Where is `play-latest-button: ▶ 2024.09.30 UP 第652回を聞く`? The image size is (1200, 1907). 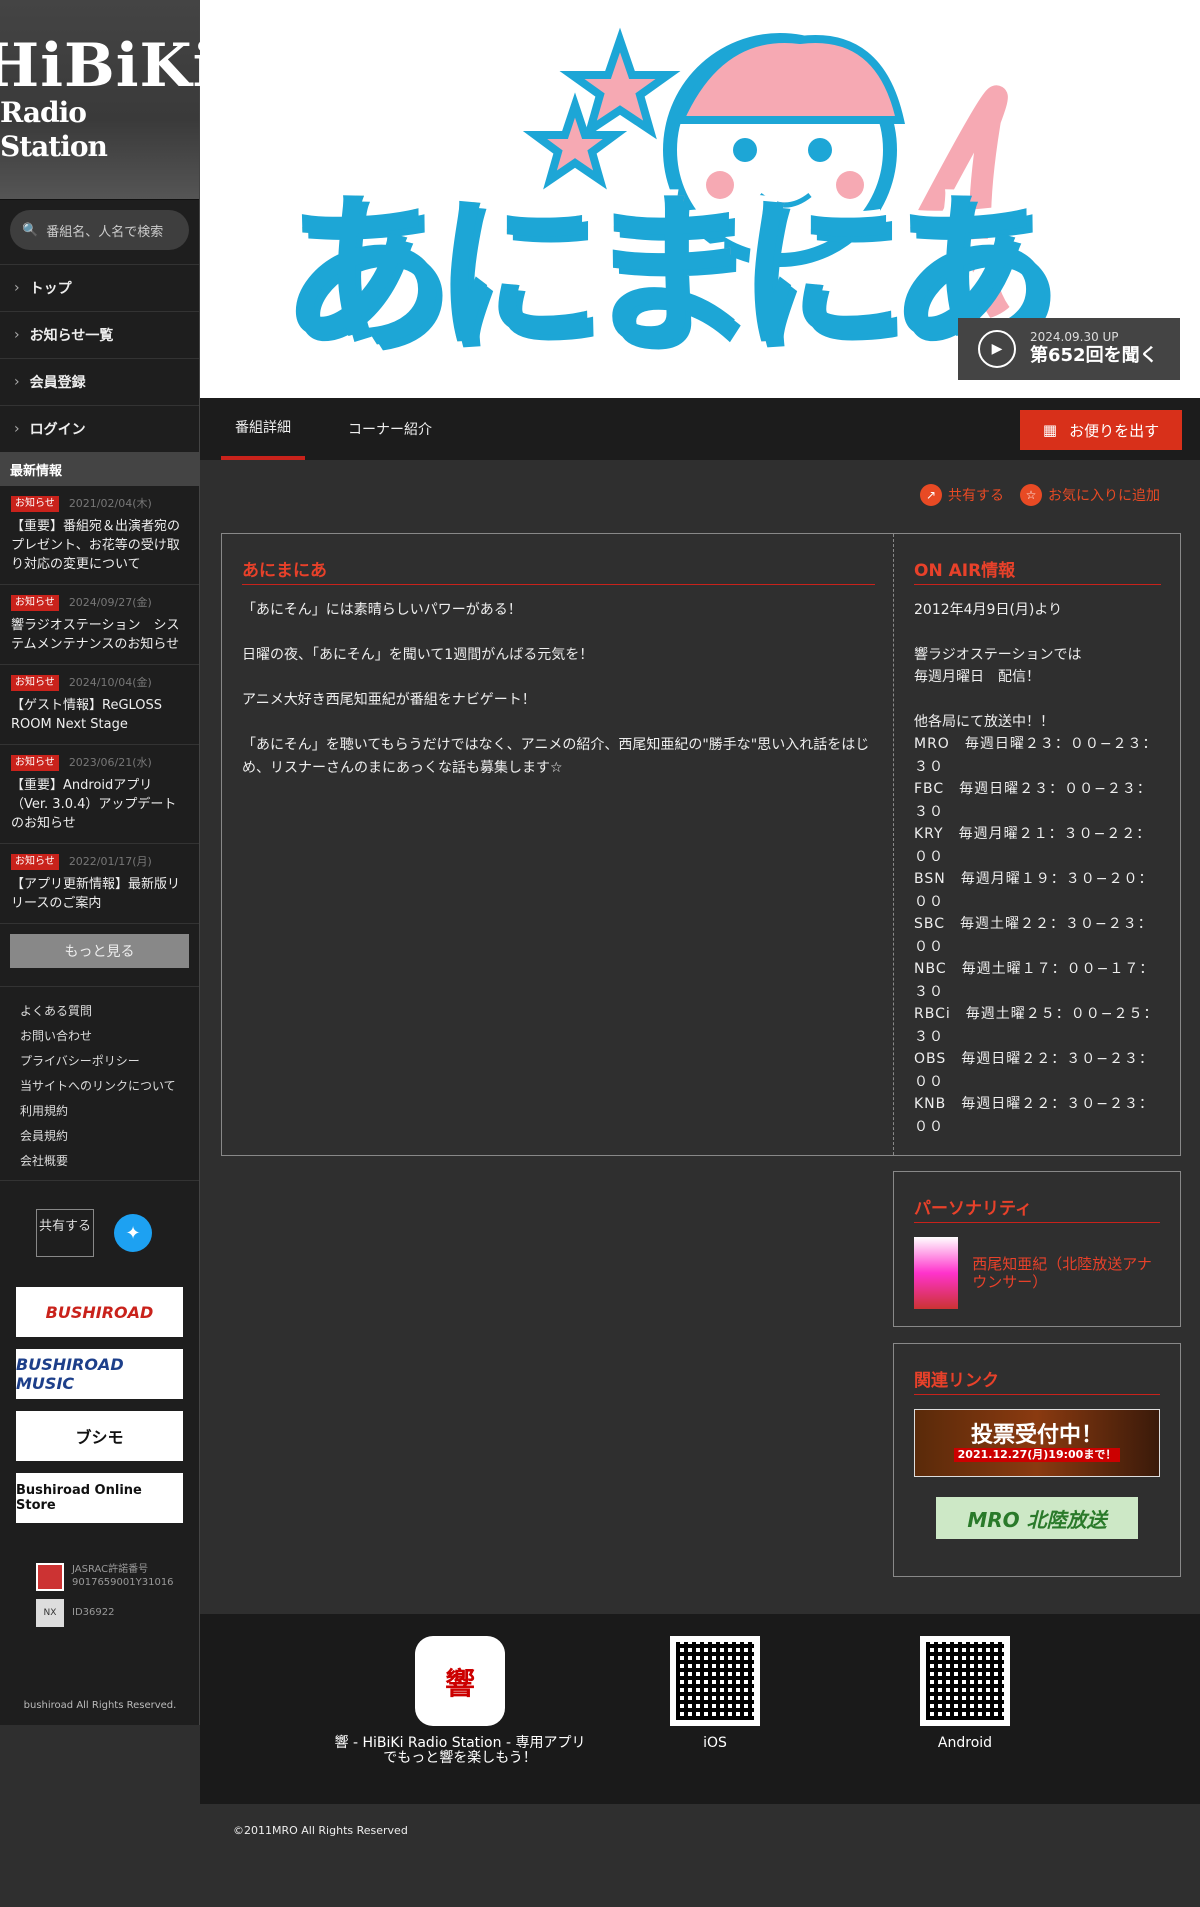
play-latest-button: ▶ 2024.09.30 UP 第652回を聞く is located at coordinates (1069, 349).